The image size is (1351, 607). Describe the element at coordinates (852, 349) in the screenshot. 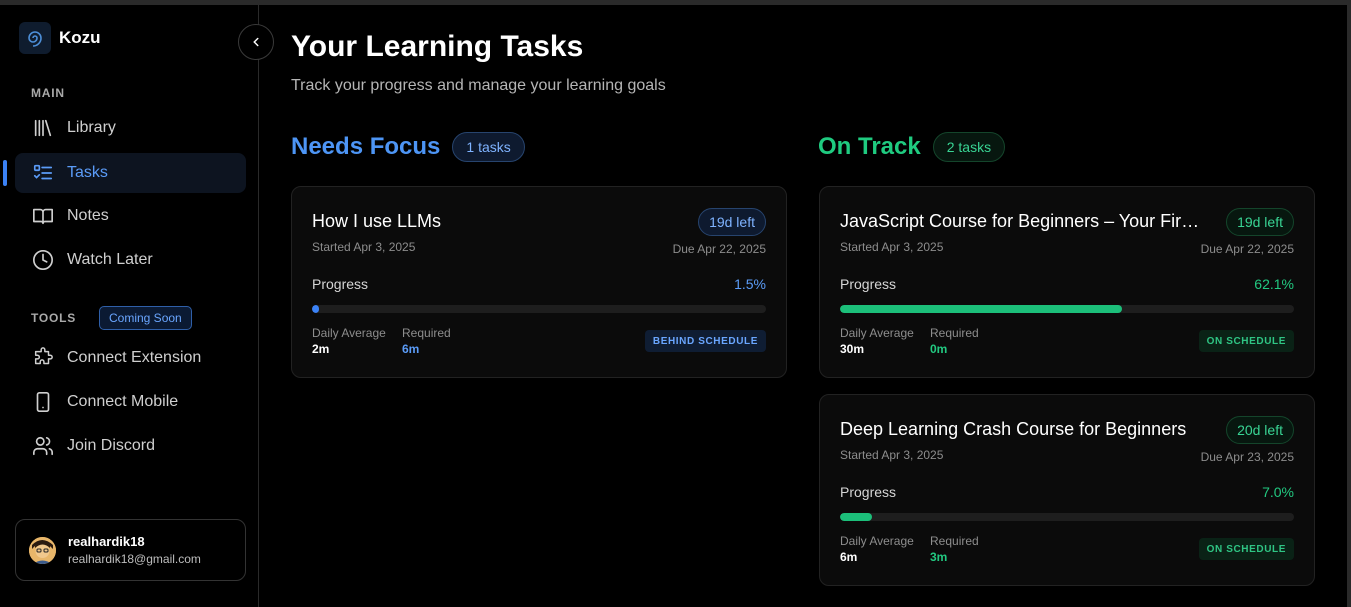

I see `daily-average-value: 30m` at that location.